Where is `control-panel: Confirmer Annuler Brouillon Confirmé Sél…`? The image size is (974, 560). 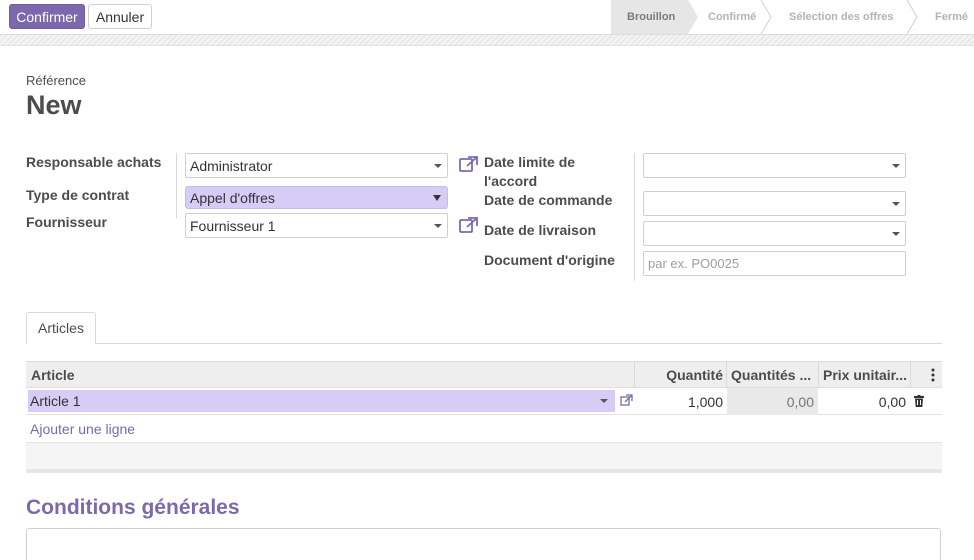 control-panel: Confirmer Annuler Brouillon Confirmé Sél… is located at coordinates (487, 17).